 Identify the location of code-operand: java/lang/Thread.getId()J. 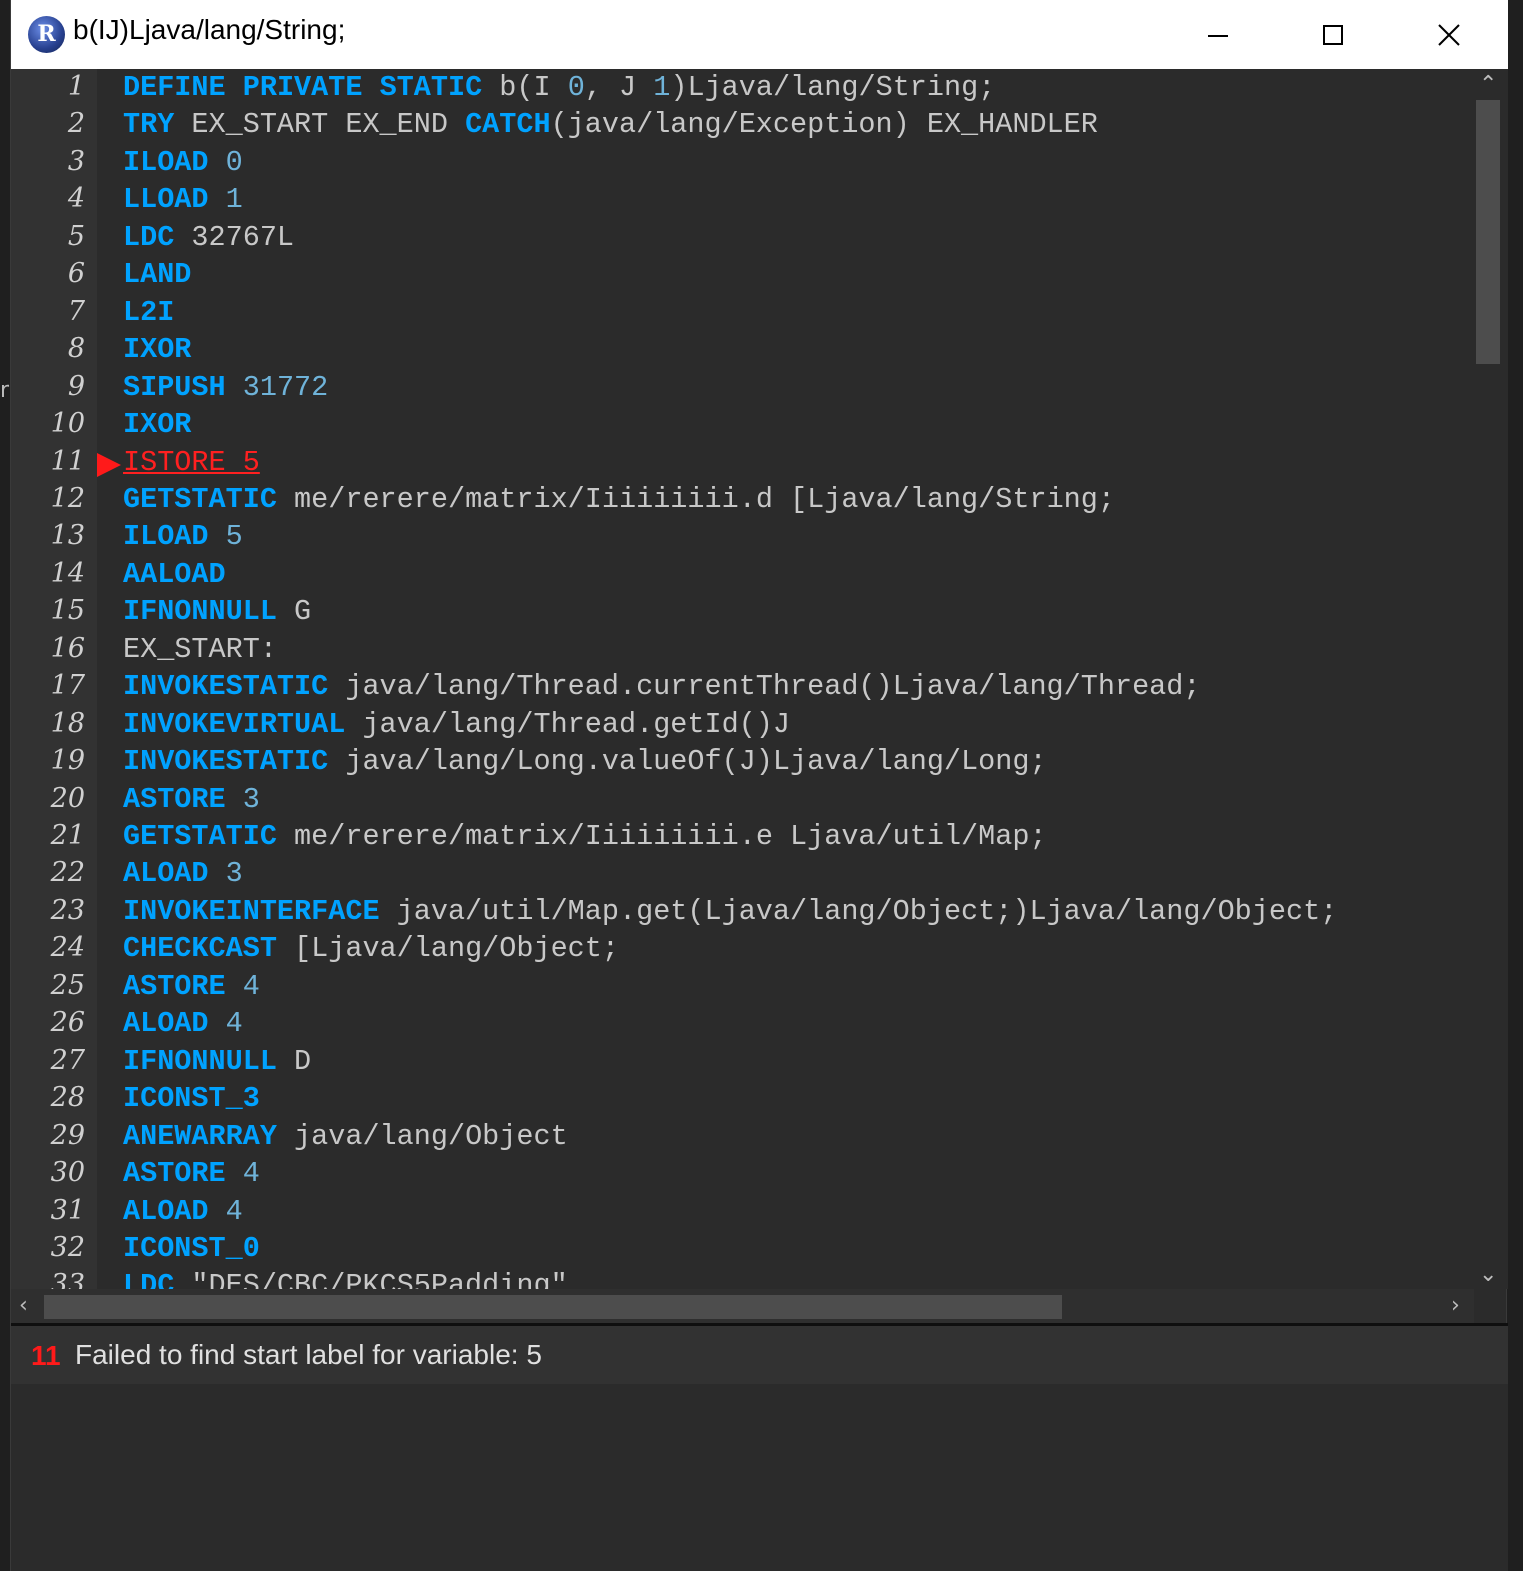
(568, 724).